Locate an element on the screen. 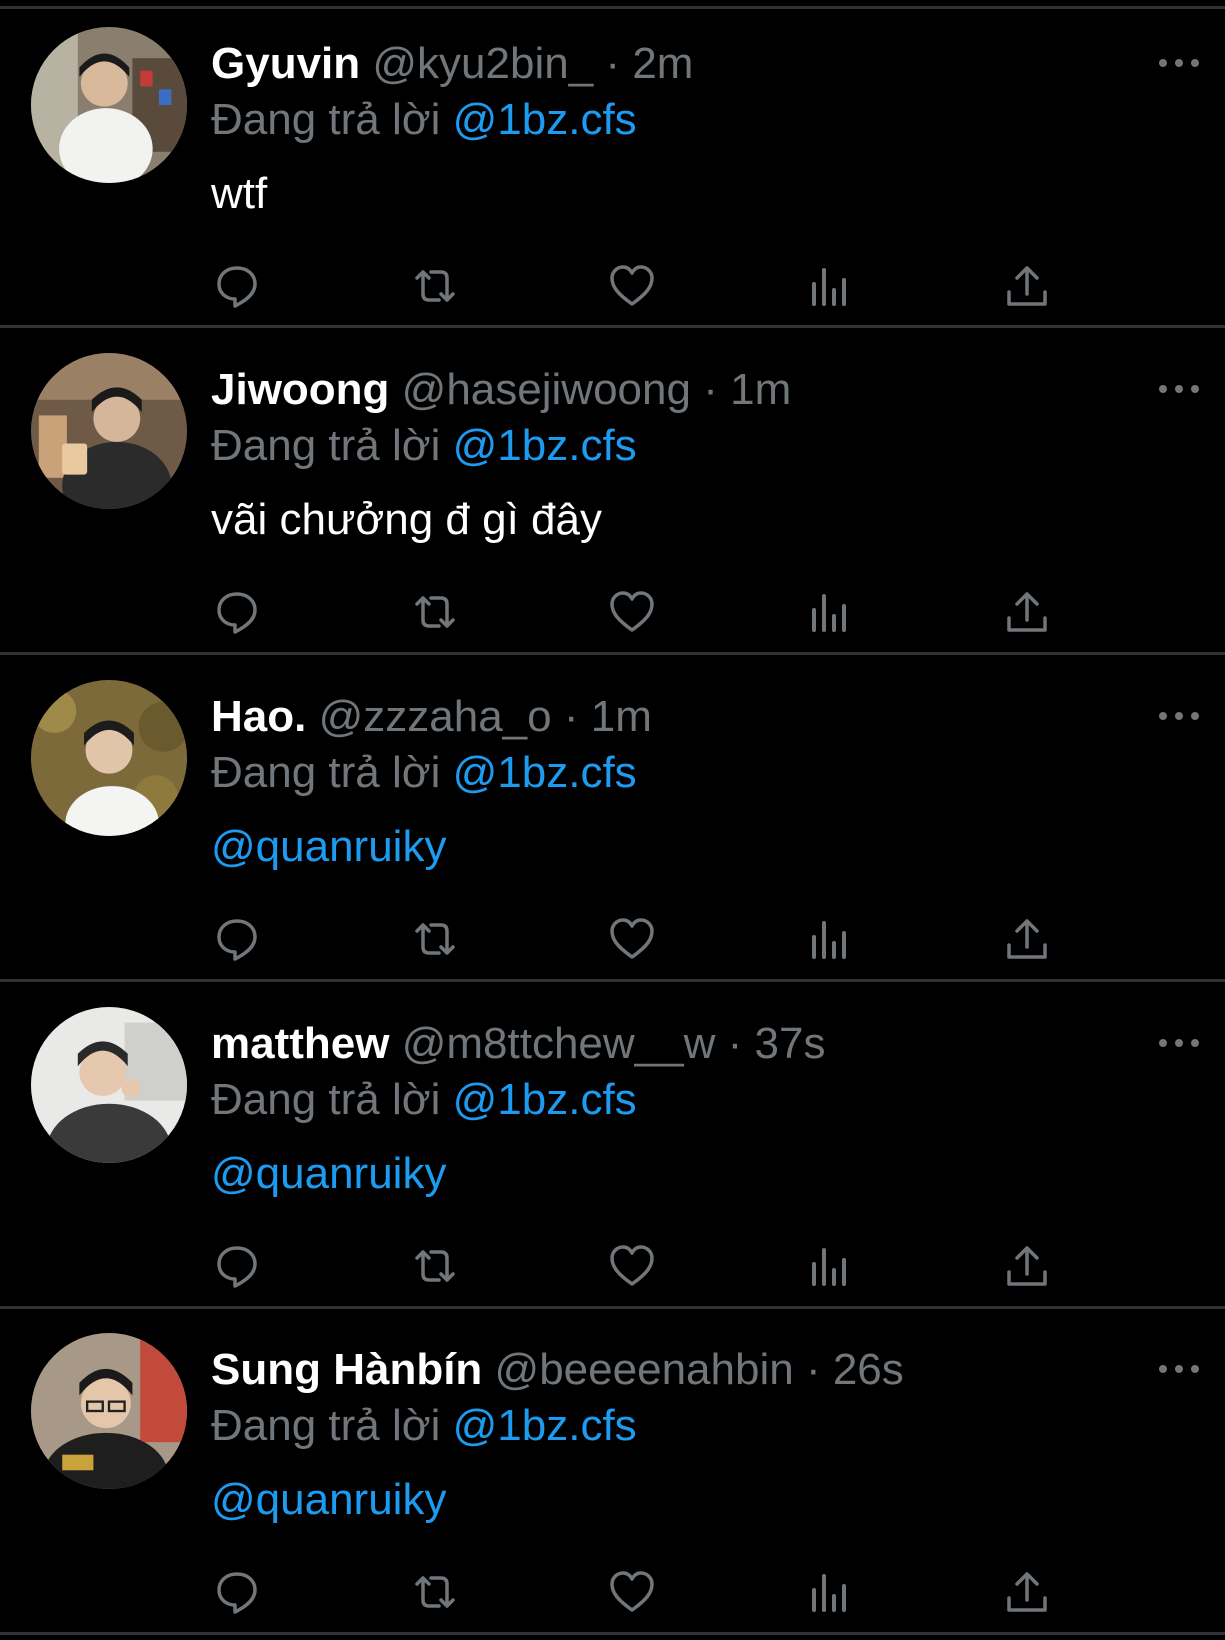 The image size is (1225, 1640). user-handle: @beeeenahbin is located at coordinates (644, 1369).